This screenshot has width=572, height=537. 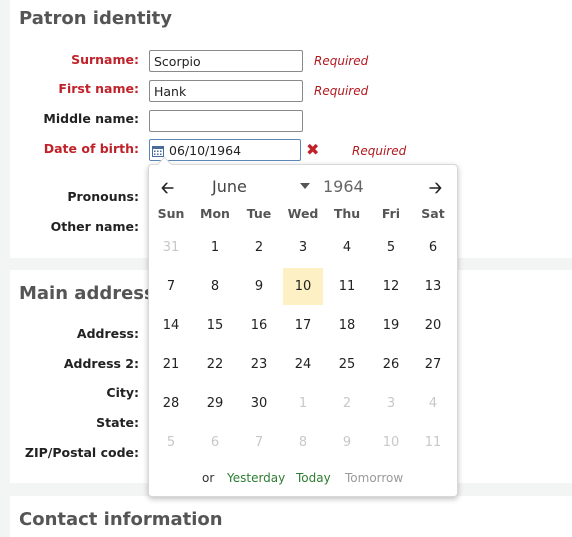 I want to click on month-select: June, so click(x=229, y=186).